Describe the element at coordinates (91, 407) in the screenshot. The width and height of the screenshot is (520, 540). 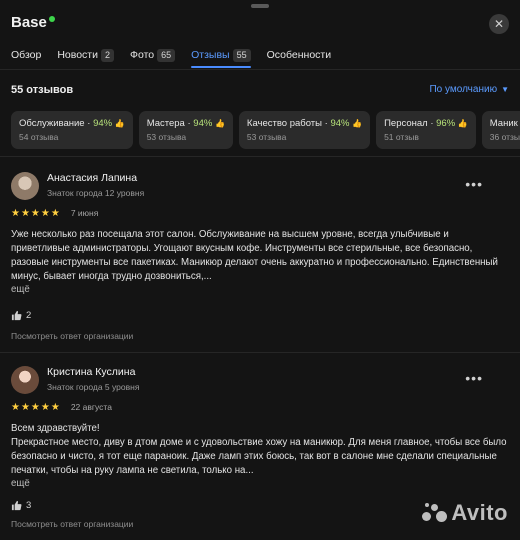
I see `review-date: 22 августа` at that location.